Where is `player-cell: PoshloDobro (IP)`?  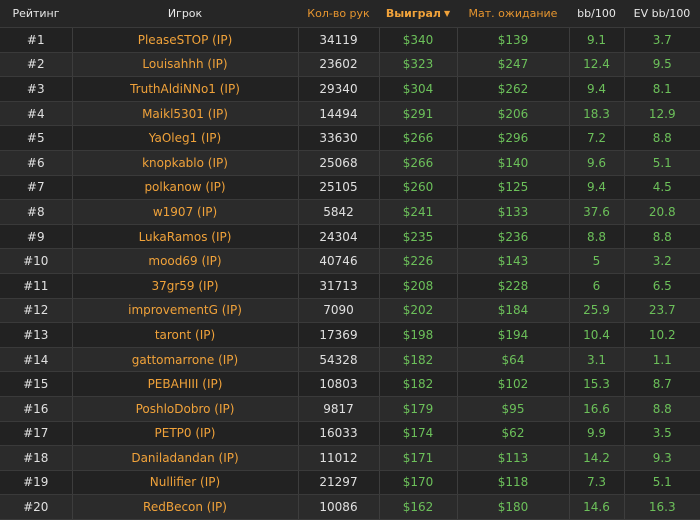
player-cell: PoshloDobro (IP) is located at coordinates (185, 409).